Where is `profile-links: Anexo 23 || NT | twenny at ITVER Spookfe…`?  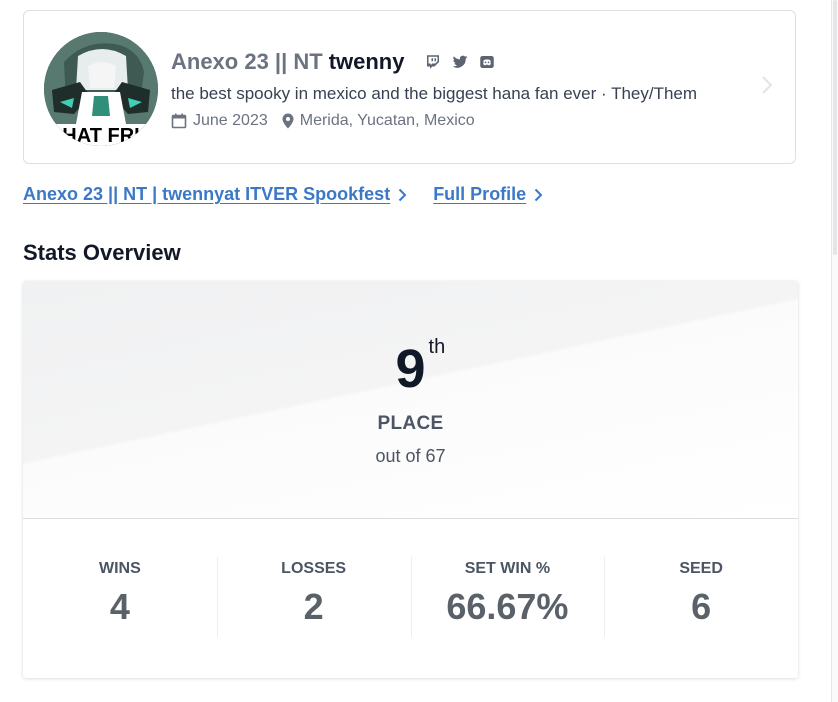
profile-links: Anexo 23 || NT | twenny at ITVER Spookfe… is located at coordinates (283, 194).